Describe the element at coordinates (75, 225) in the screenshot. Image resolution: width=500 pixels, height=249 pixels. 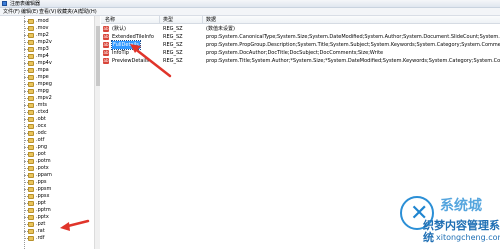
I see `arrow-to-pptx-icon` at that location.